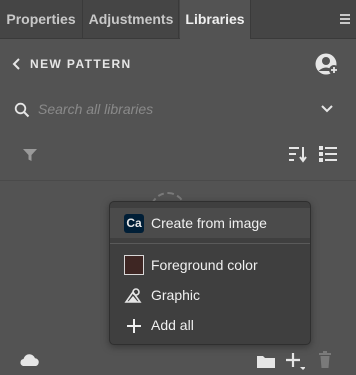  What do you see at coordinates (178, 155) in the screenshot?
I see `filter-bar` at bounding box center [178, 155].